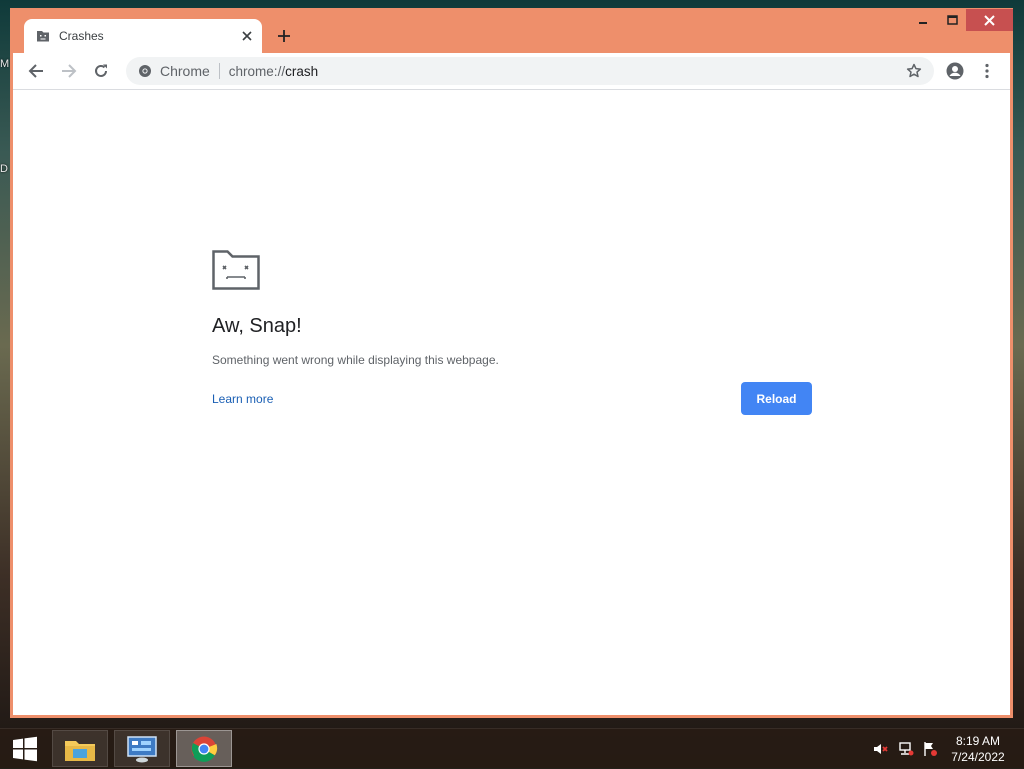 The height and width of the screenshot is (769, 1024). Describe the element at coordinates (25, 749) in the screenshot. I see `windows-start-icon` at that location.